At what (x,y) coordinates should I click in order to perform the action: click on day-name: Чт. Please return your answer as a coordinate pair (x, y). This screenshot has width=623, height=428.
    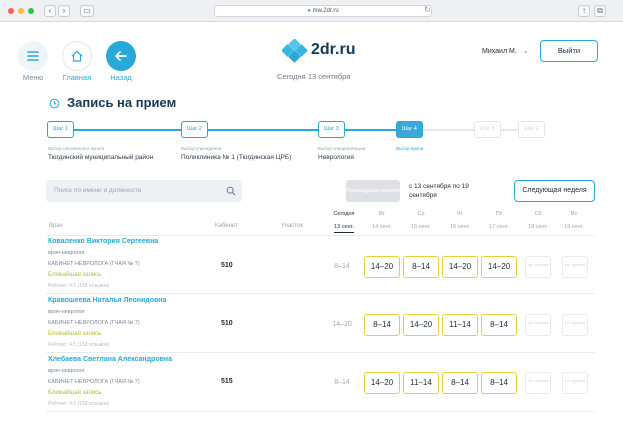
    Looking at the image, I should click on (460, 214).